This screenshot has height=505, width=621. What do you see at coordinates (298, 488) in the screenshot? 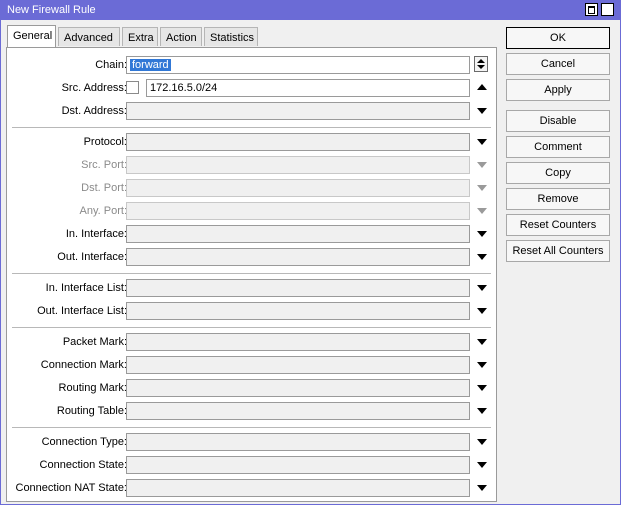
I see `connection-nat-state-input` at bounding box center [298, 488].